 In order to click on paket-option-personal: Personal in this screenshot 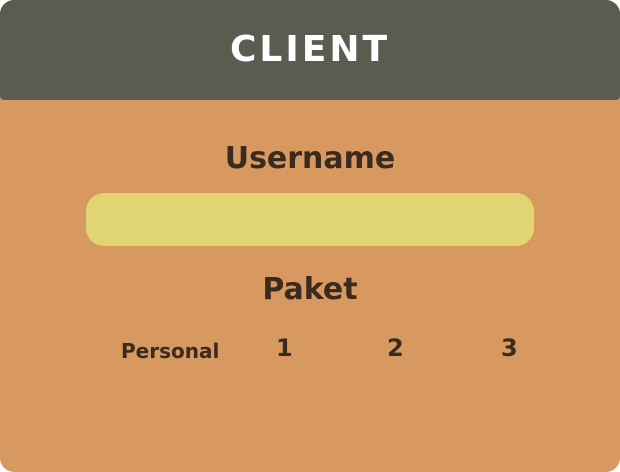, I will do `click(170, 351)`.